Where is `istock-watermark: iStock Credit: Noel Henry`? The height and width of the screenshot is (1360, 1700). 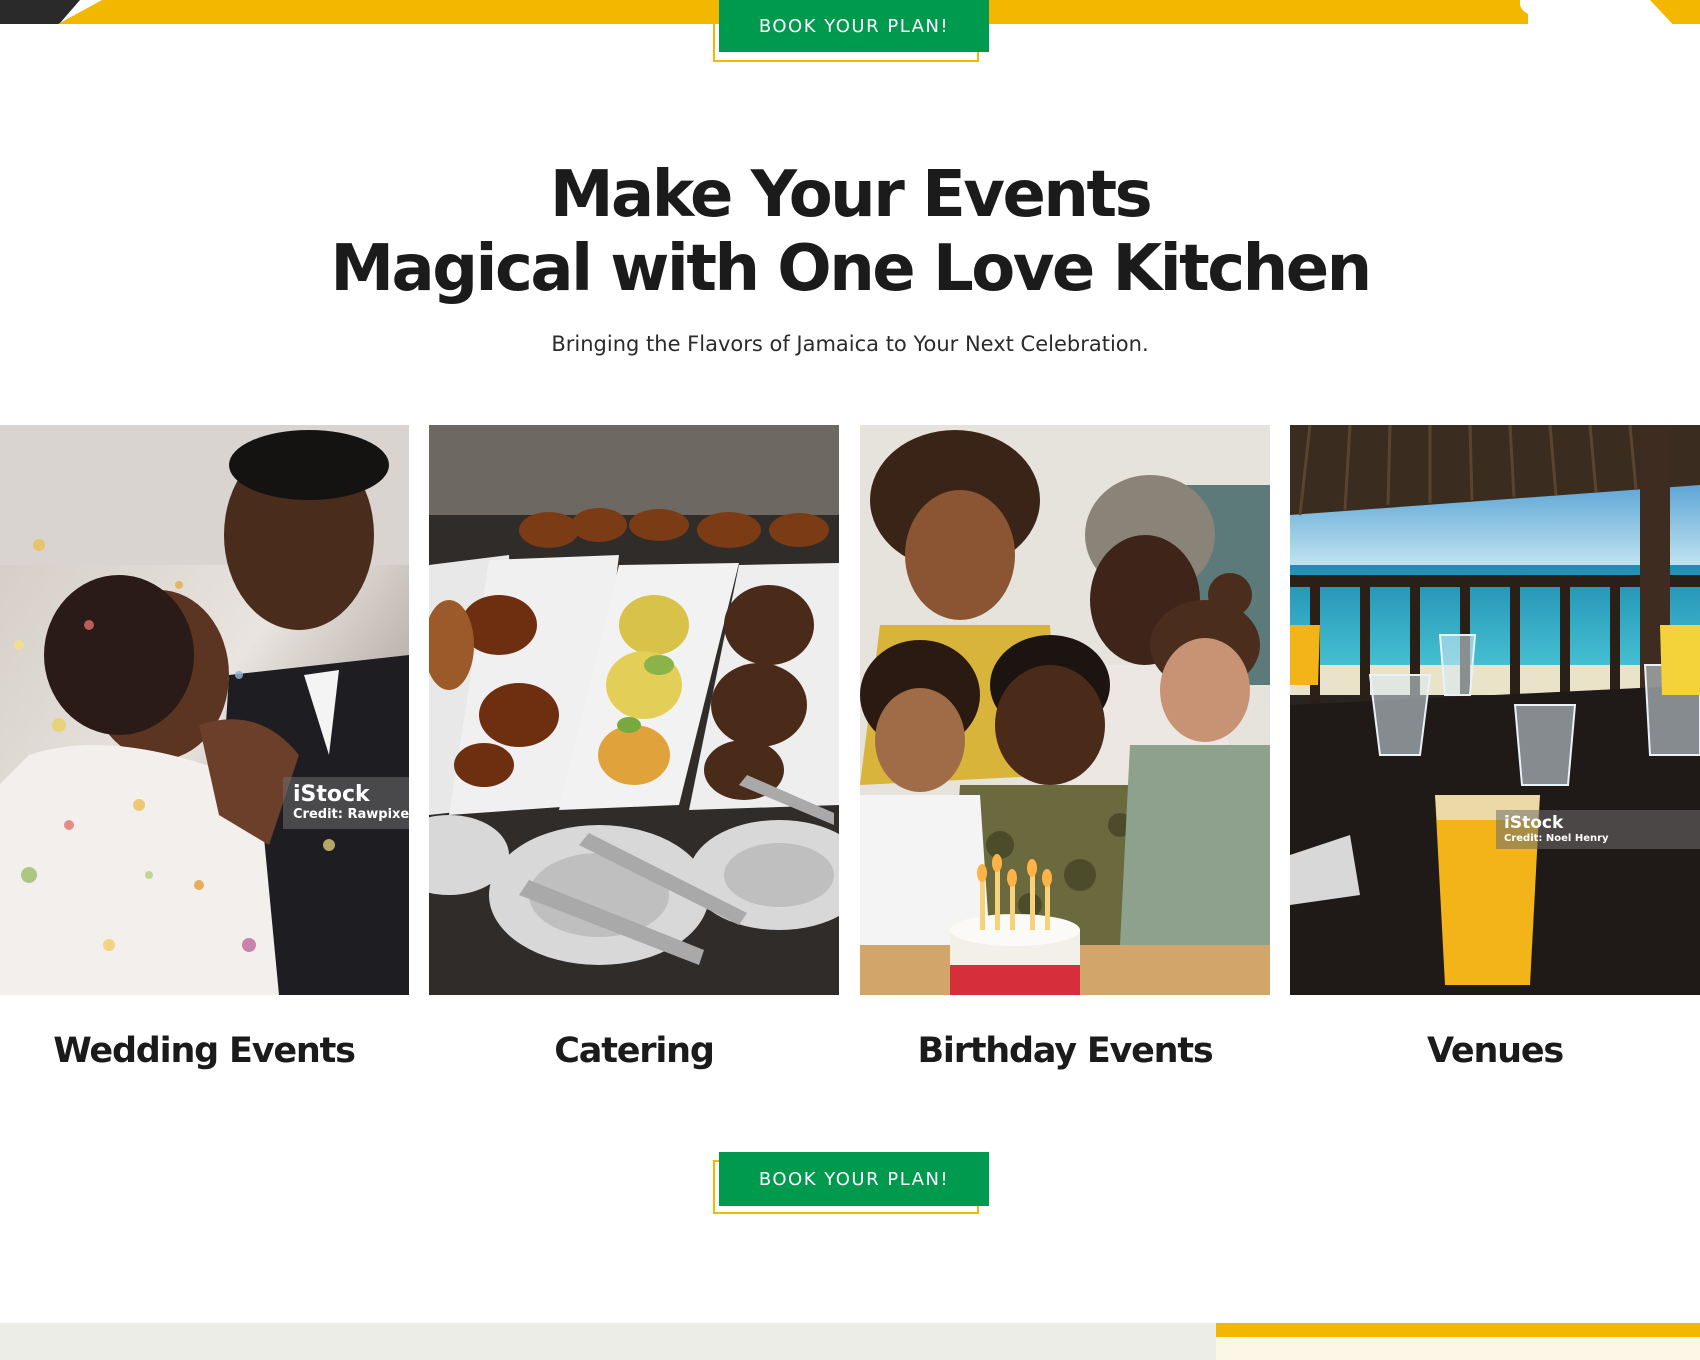 istock-watermark: iStock Credit: Noel Henry is located at coordinates (1598, 829).